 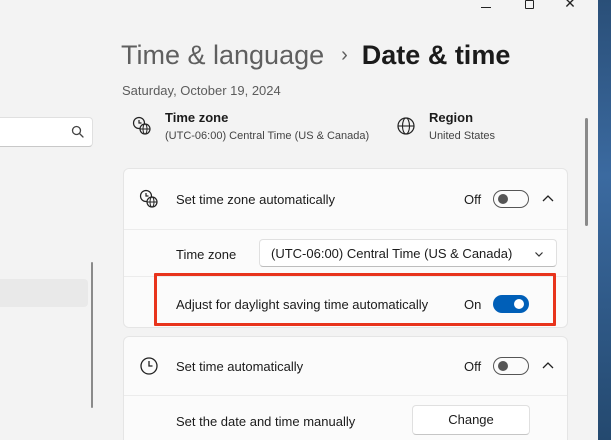 I want to click on region-value: United States, so click(x=462, y=136).